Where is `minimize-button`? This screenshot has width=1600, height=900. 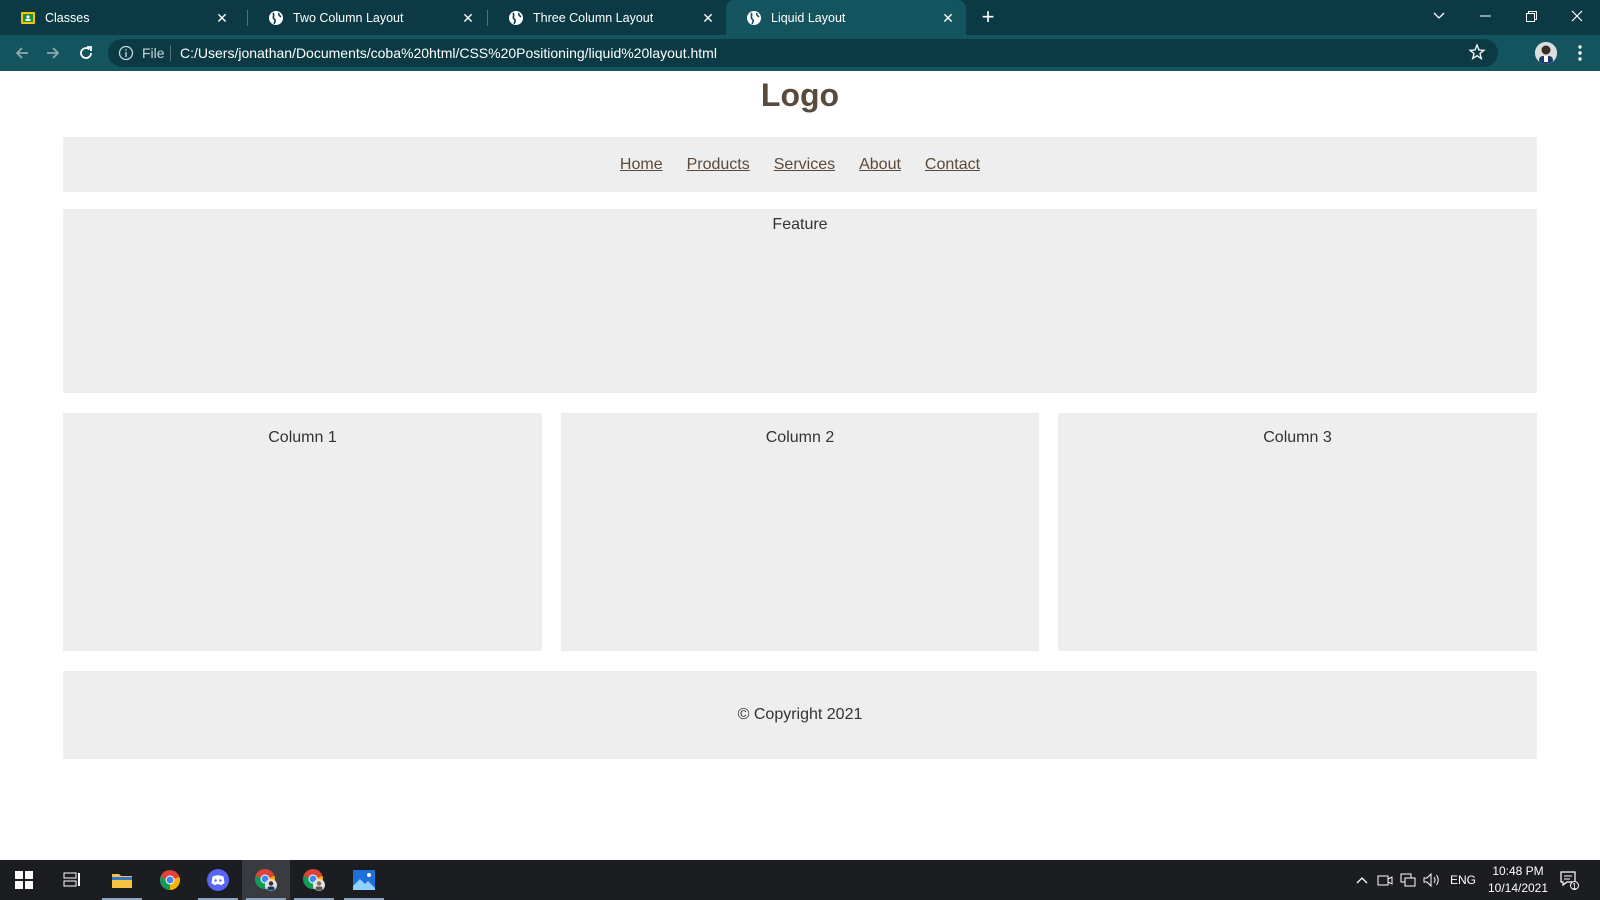
minimize-button is located at coordinates (1485, 16).